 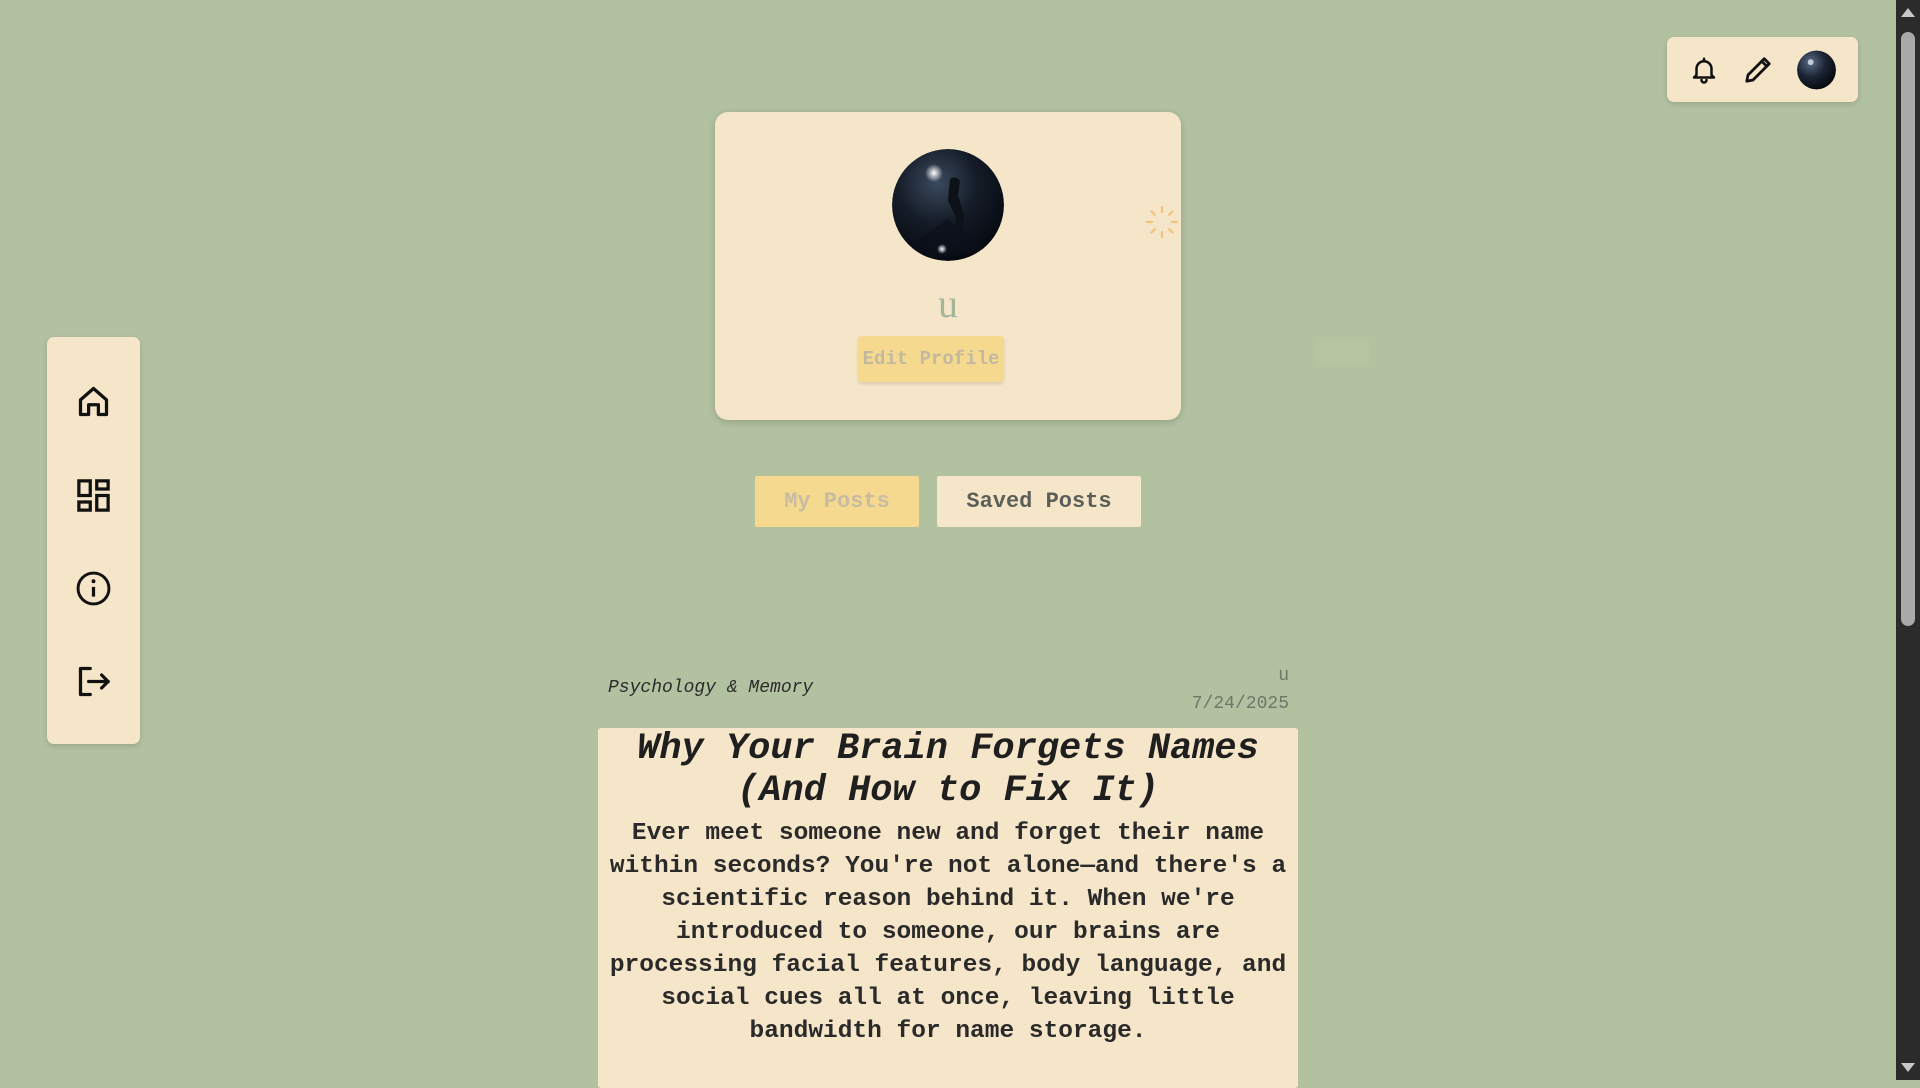 I want to click on profile-username: u, so click(x=948, y=303).